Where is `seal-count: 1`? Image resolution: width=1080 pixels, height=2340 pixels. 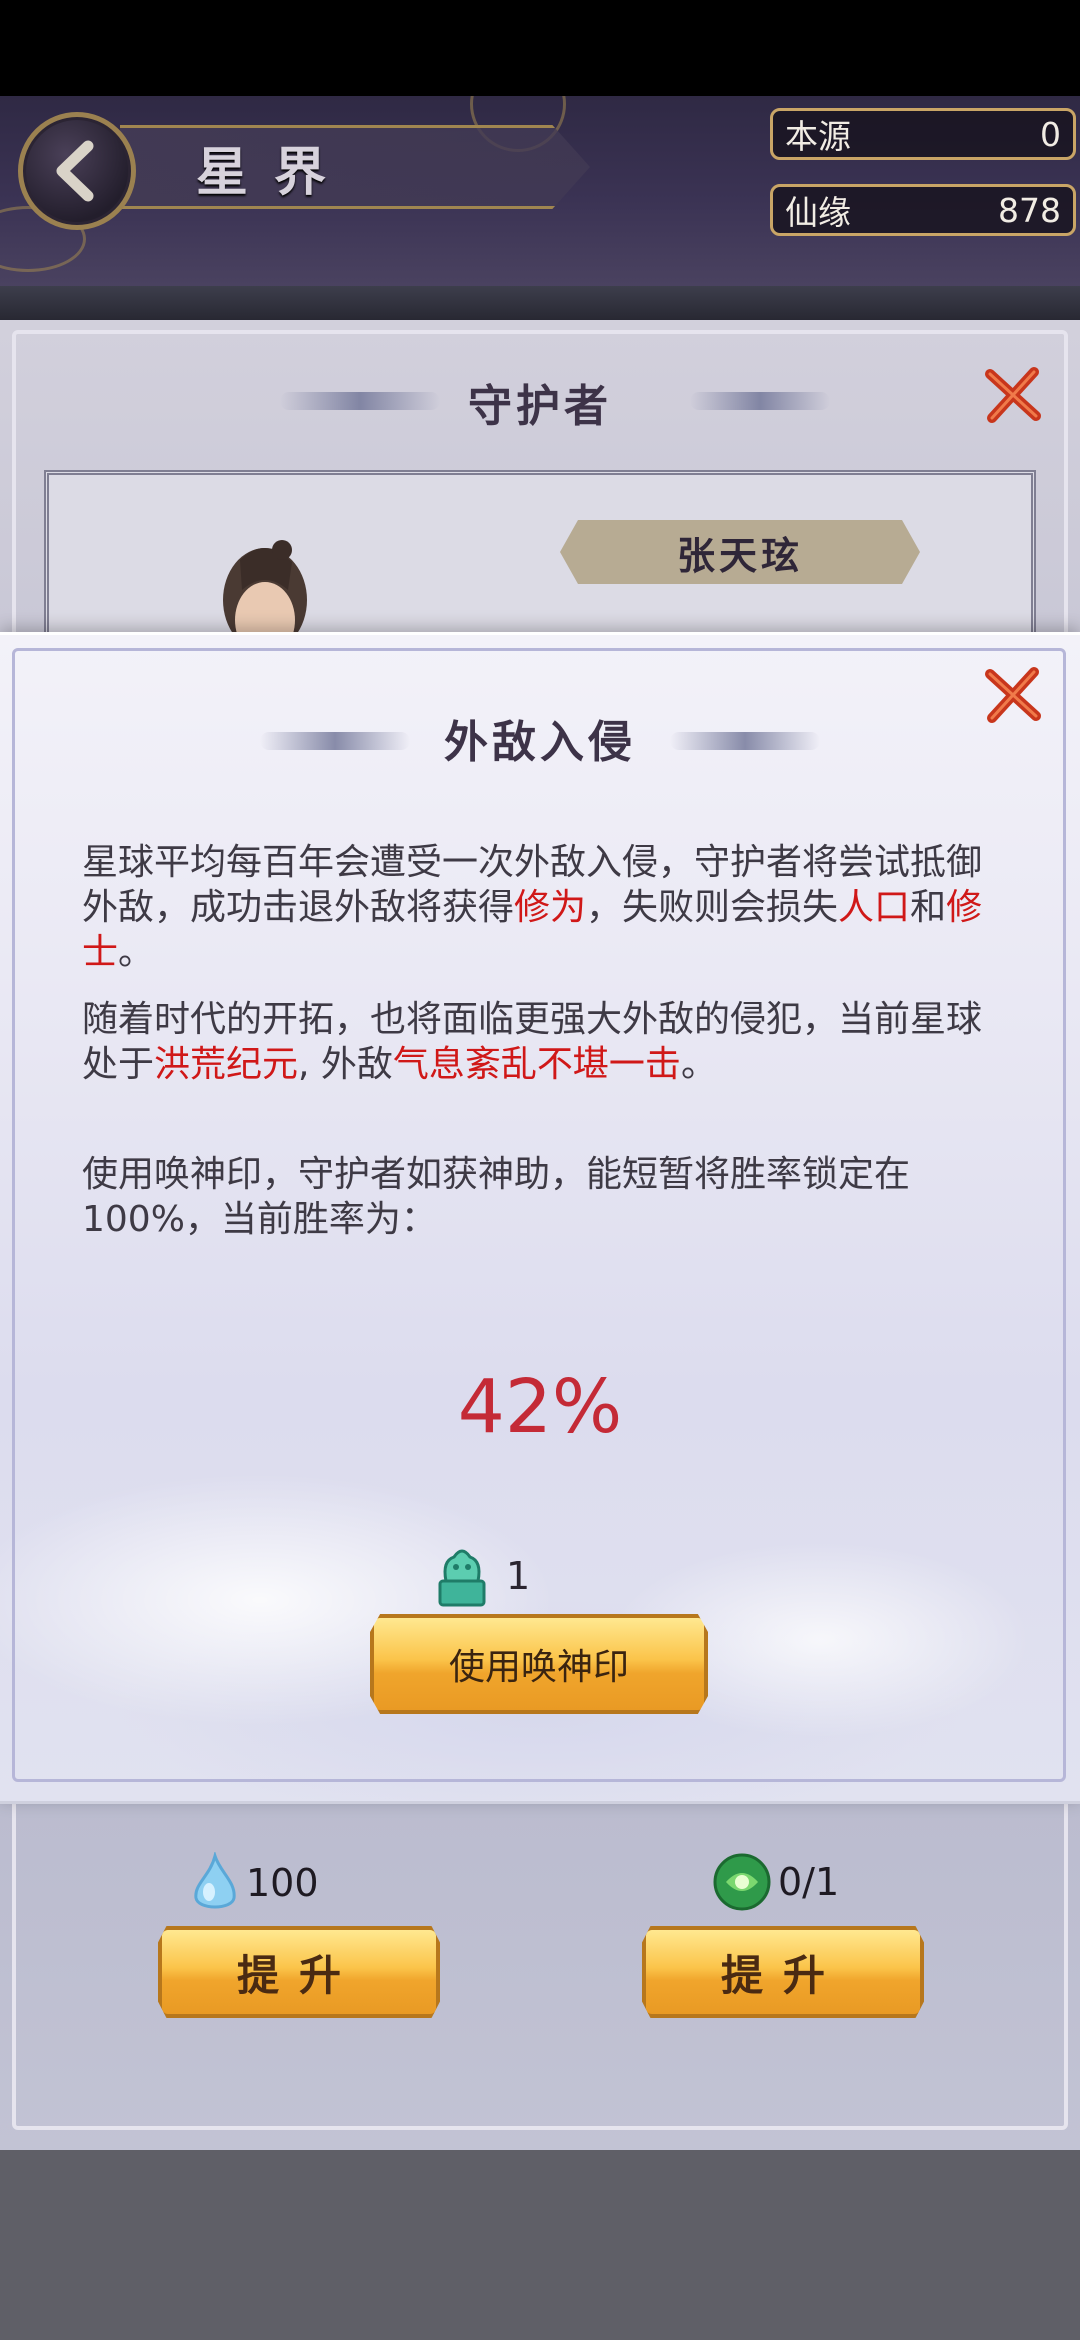
seal-count: 1 is located at coordinates (518, 1576).